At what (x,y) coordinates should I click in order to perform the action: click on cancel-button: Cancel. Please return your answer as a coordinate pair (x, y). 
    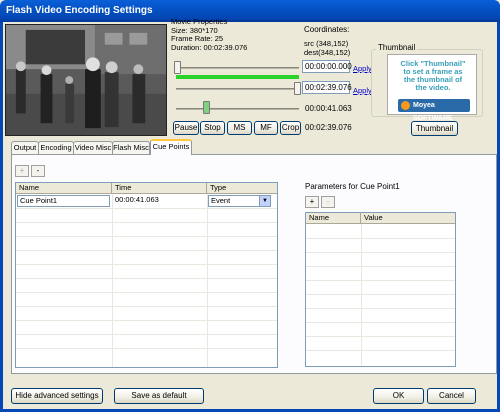
    Looking at the image, I should click on (451, 396).